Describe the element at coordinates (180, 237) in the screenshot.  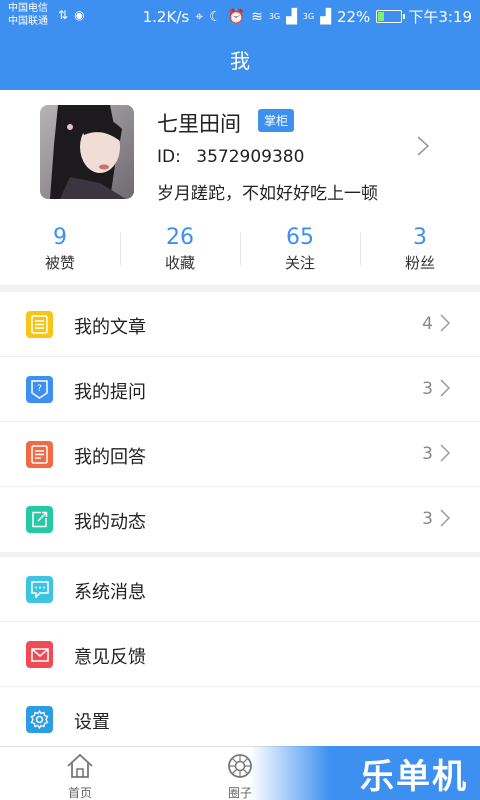
I see `stat-value: 26` at that location.